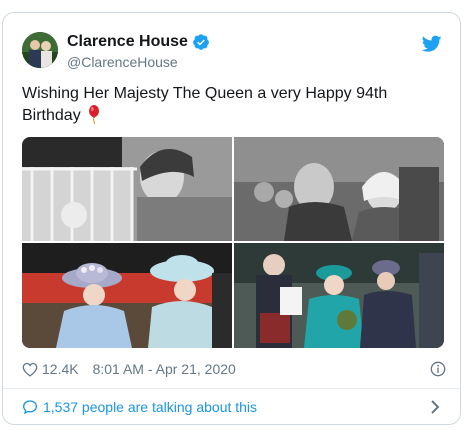  I want to click on tweet-meta-row: 12.4K 8:01 AM - Apr 21, 2020, so click(234, 369).